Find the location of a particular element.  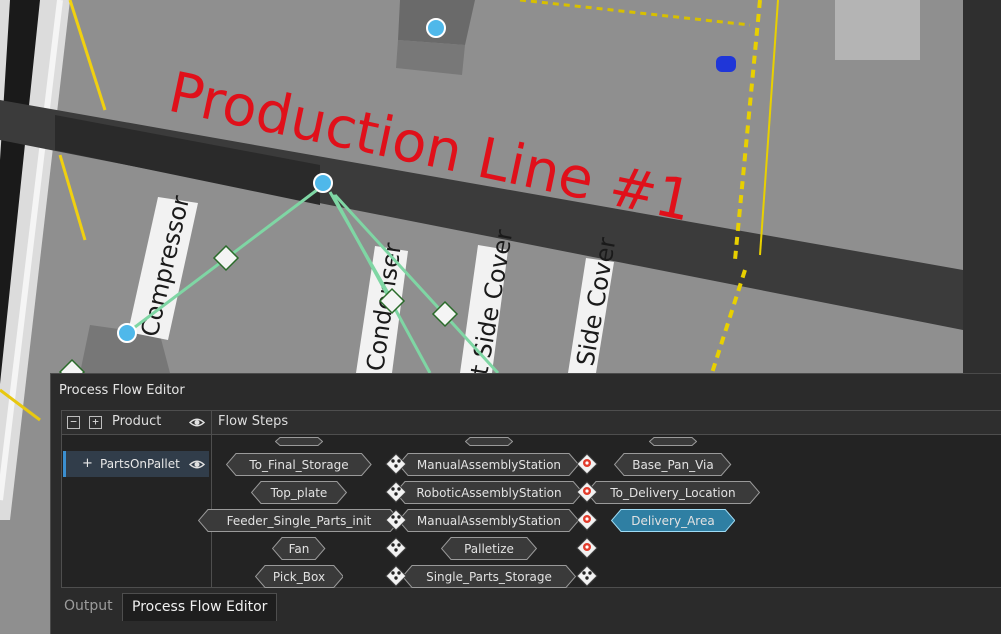

expand-all-button: + is located at coordinates (95, 422).